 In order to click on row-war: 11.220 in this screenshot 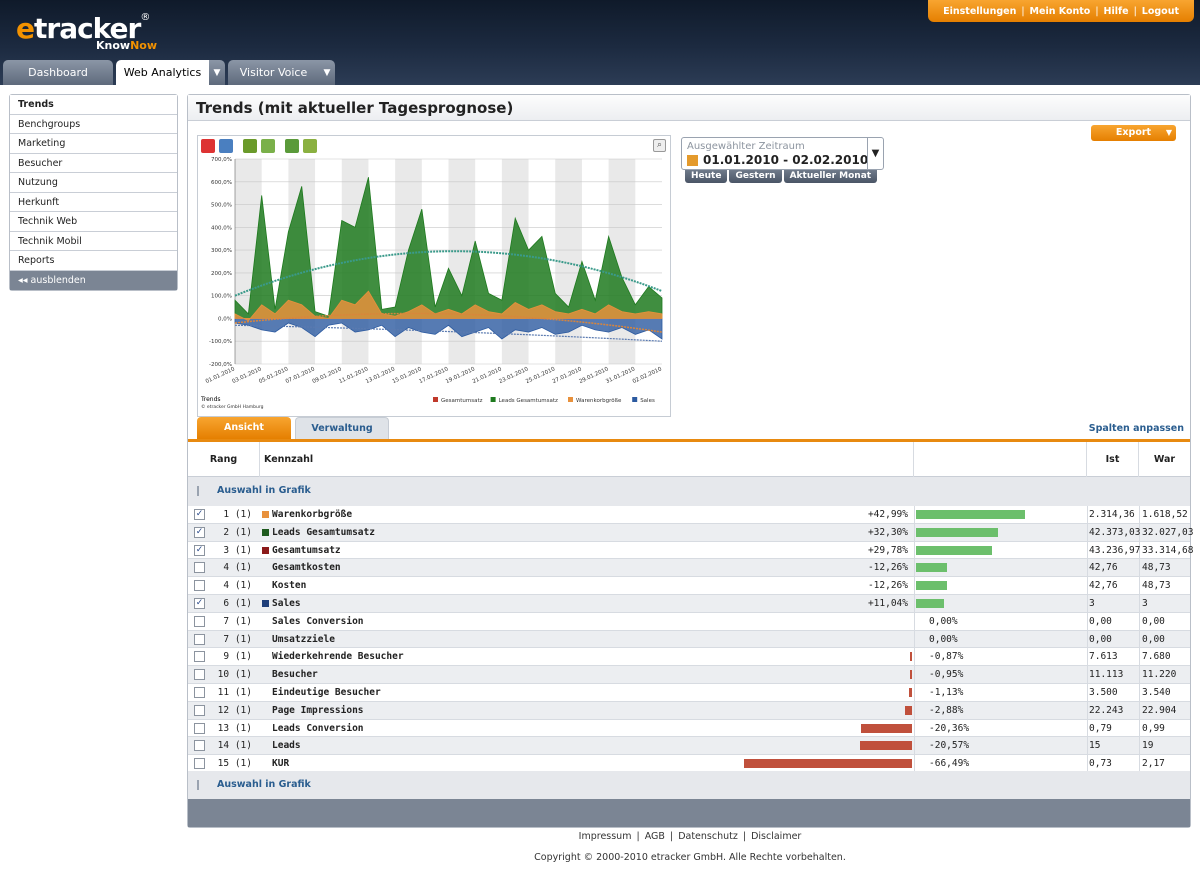, I will do `click(1159, 675)`.